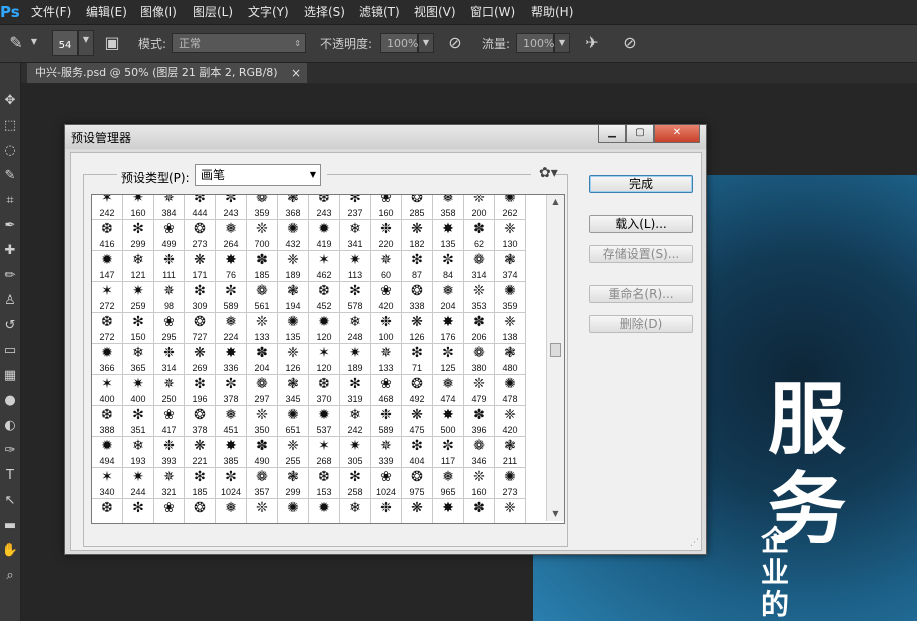  I want to click on brush-preset-cell: ✷ 189, so click(355, 359).